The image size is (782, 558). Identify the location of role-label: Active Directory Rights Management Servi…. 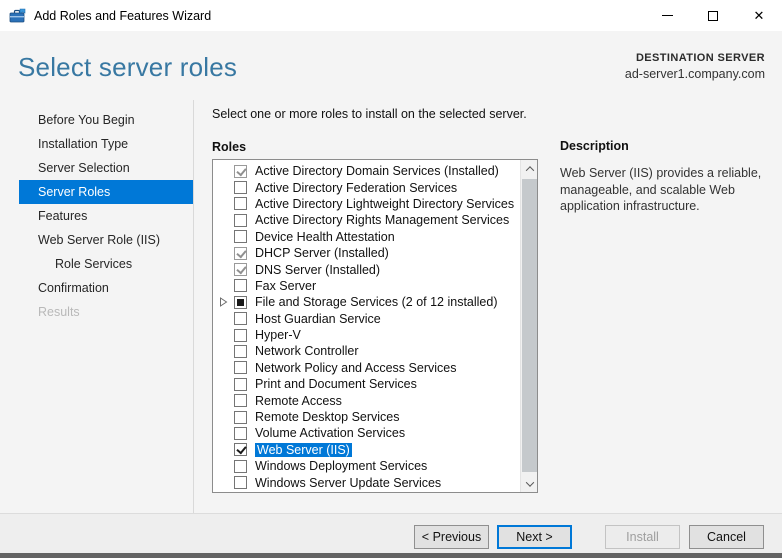
(382, 220).